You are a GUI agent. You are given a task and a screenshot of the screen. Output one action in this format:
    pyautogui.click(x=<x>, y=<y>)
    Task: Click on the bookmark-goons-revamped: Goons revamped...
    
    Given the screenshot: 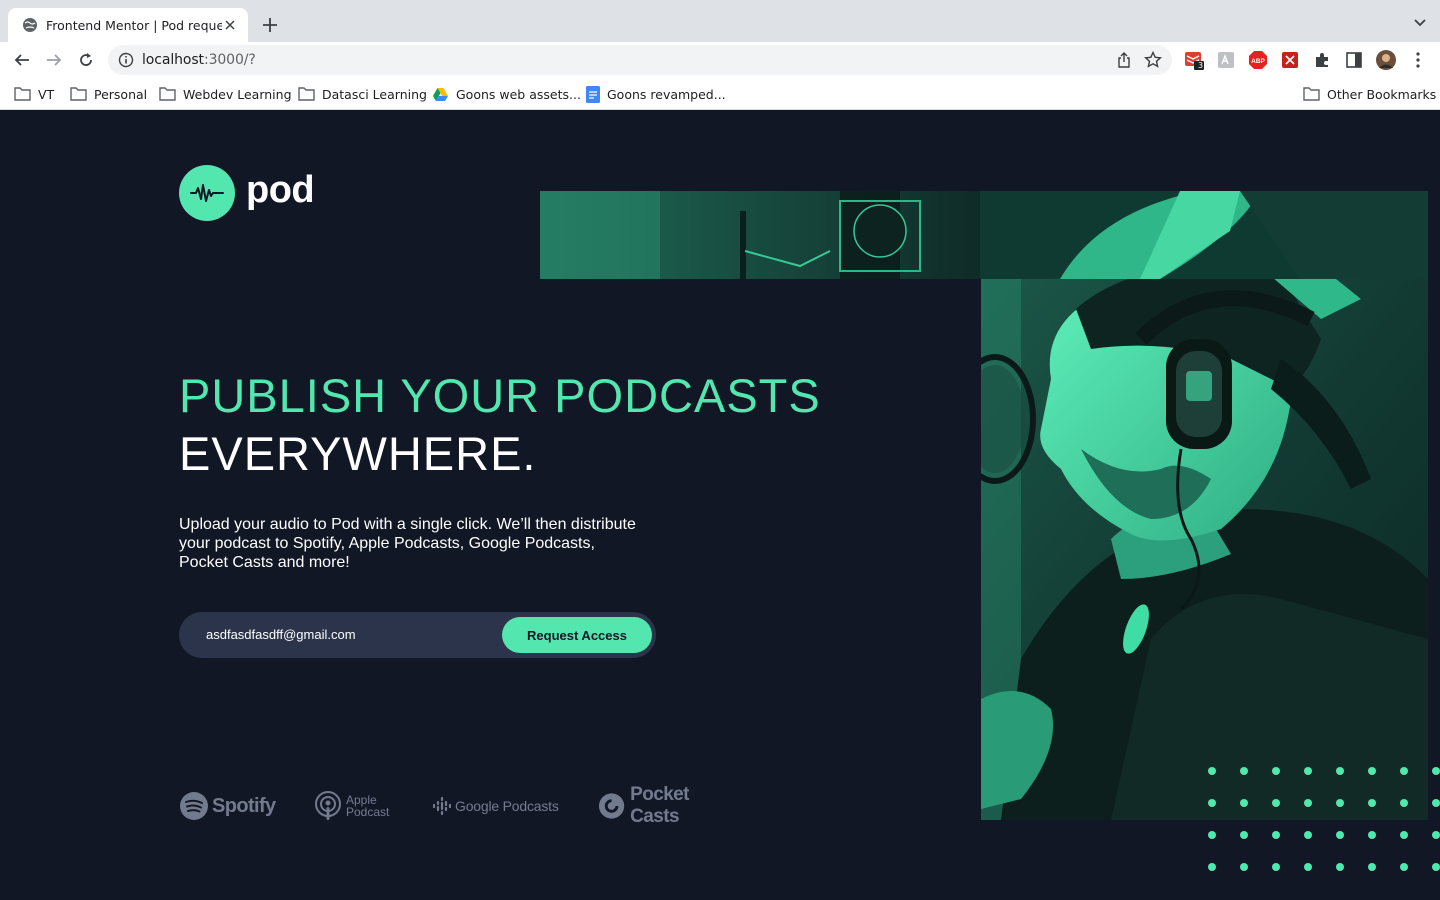 What is the action you would take?
    pyautogui.click(x=656, y=94)
    